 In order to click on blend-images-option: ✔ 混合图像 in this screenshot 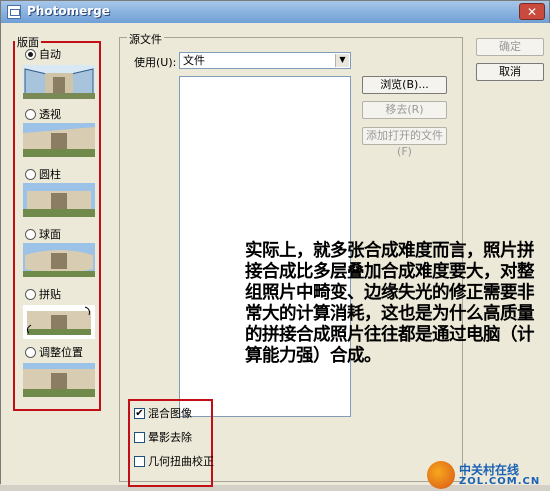, I will do `click(163, 413)`.